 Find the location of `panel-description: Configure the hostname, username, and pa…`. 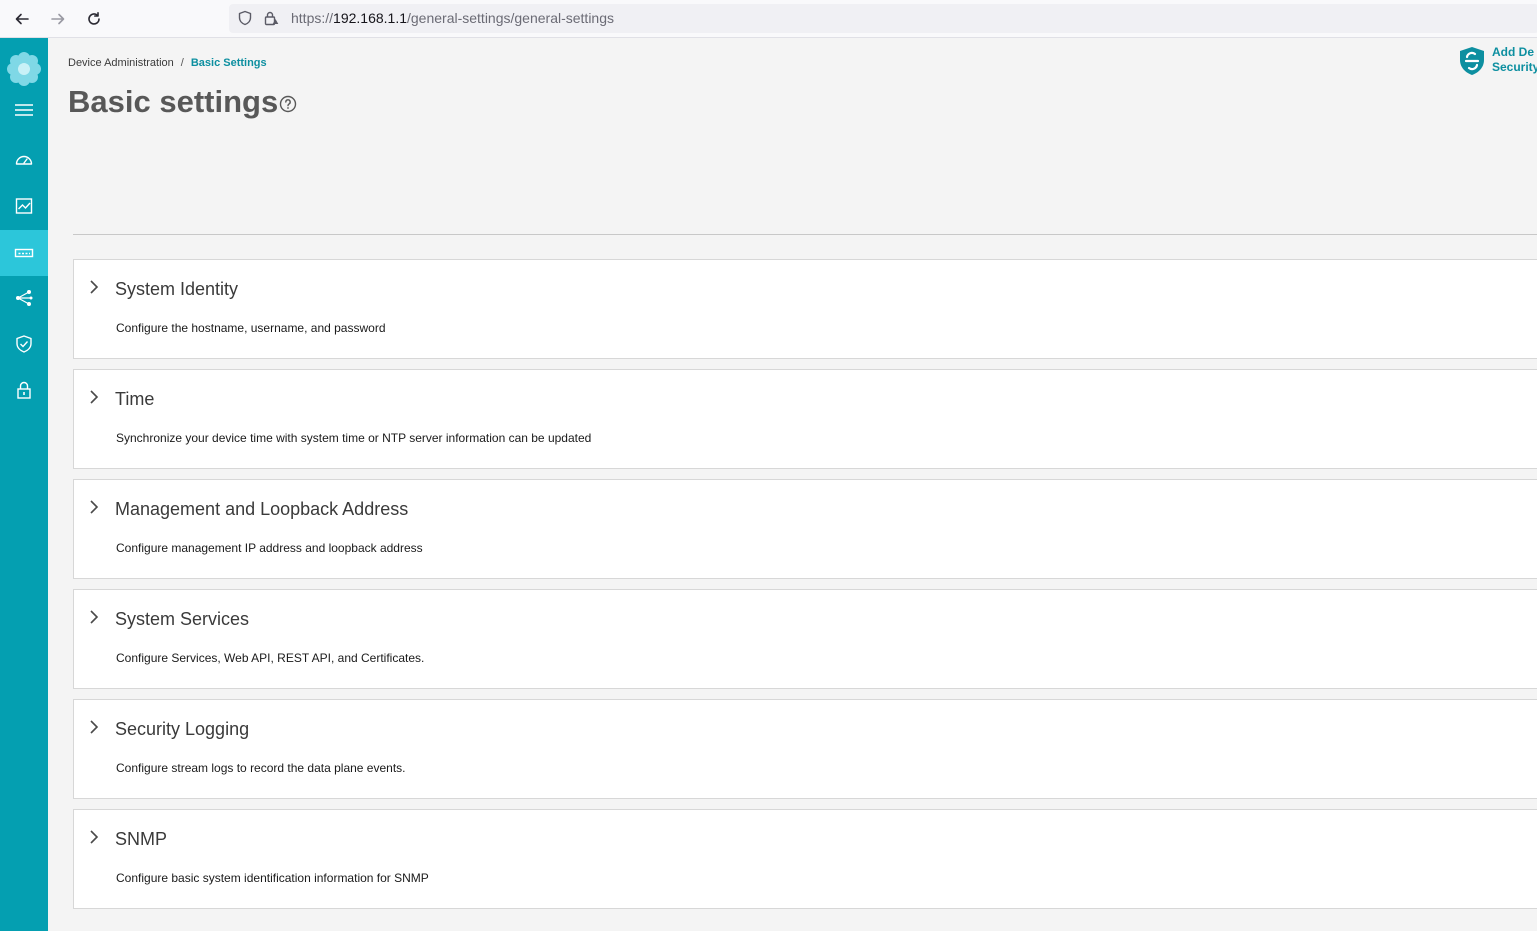

panel-description: Configure the hostname, username, and pa… is located at coordinates (251, 328).